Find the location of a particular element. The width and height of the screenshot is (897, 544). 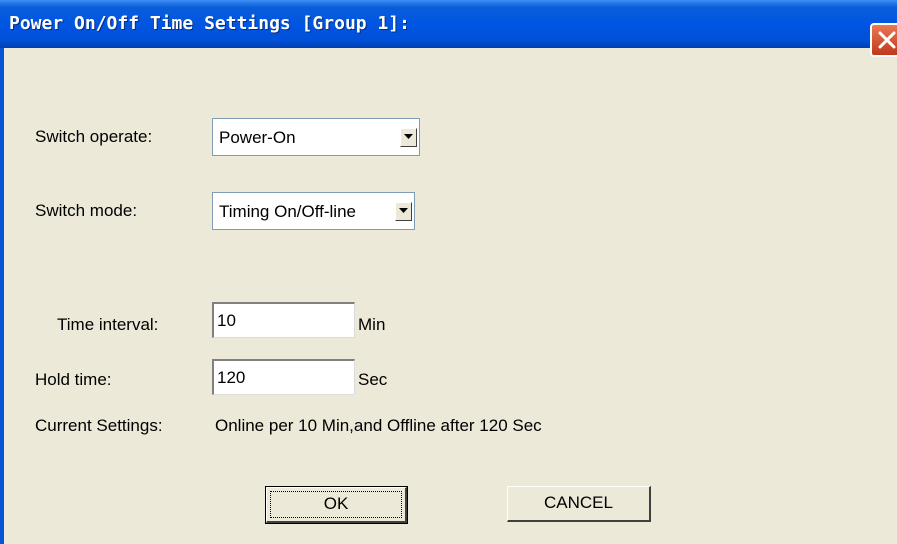

window-border is located at coordinates (2, 296).